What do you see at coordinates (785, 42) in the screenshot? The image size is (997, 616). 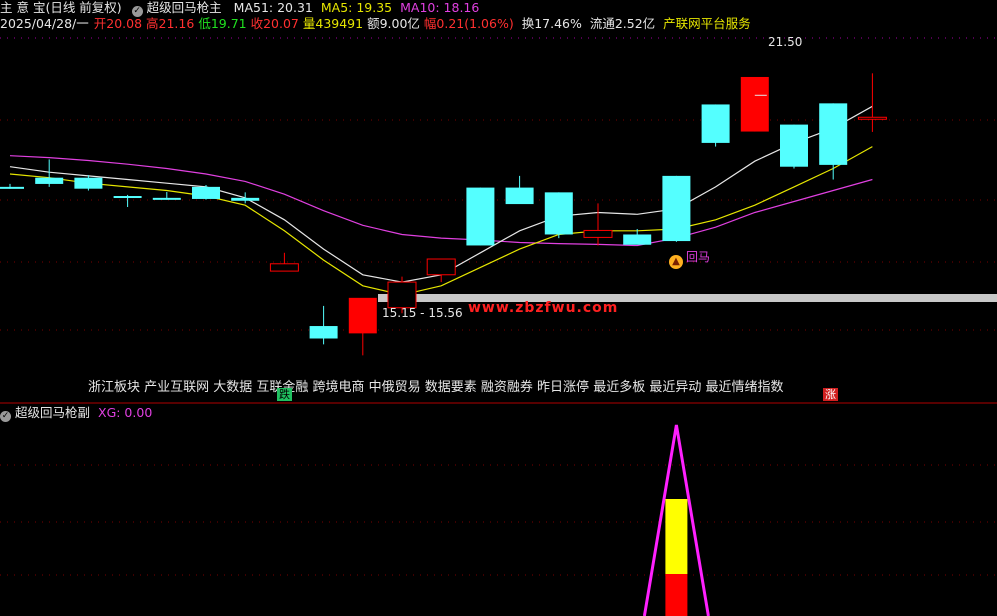 I see `high-price-label: 21.50` at bounding box center [785, 42].